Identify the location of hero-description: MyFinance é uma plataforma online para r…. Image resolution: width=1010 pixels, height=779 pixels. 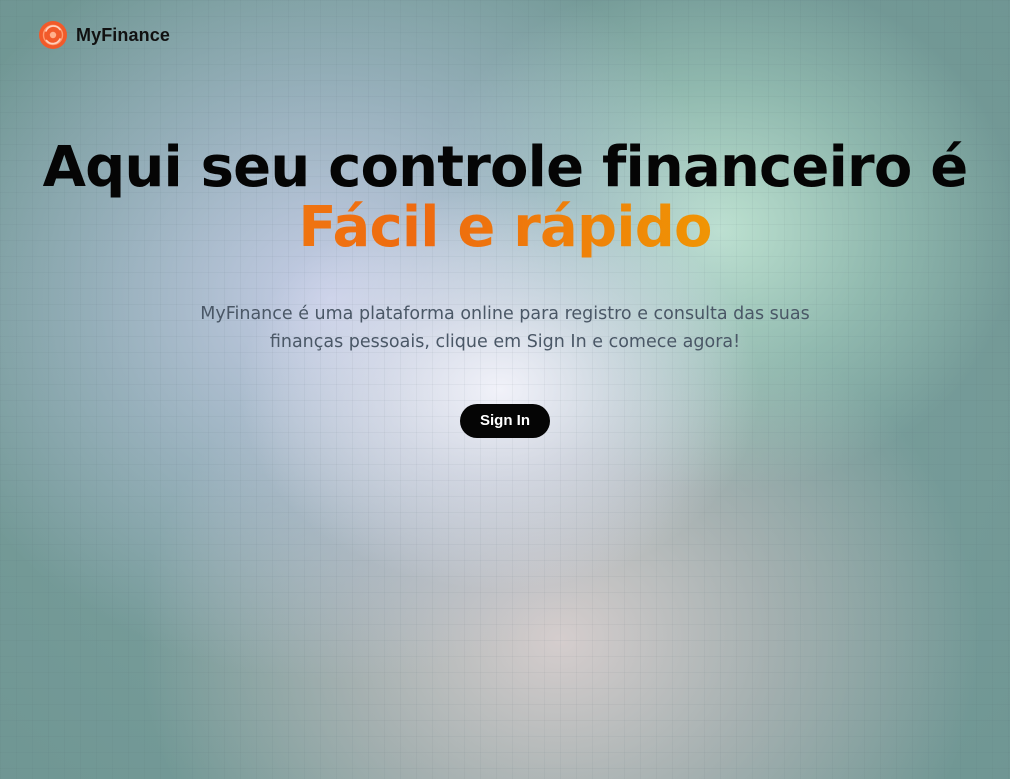
(505, 328).